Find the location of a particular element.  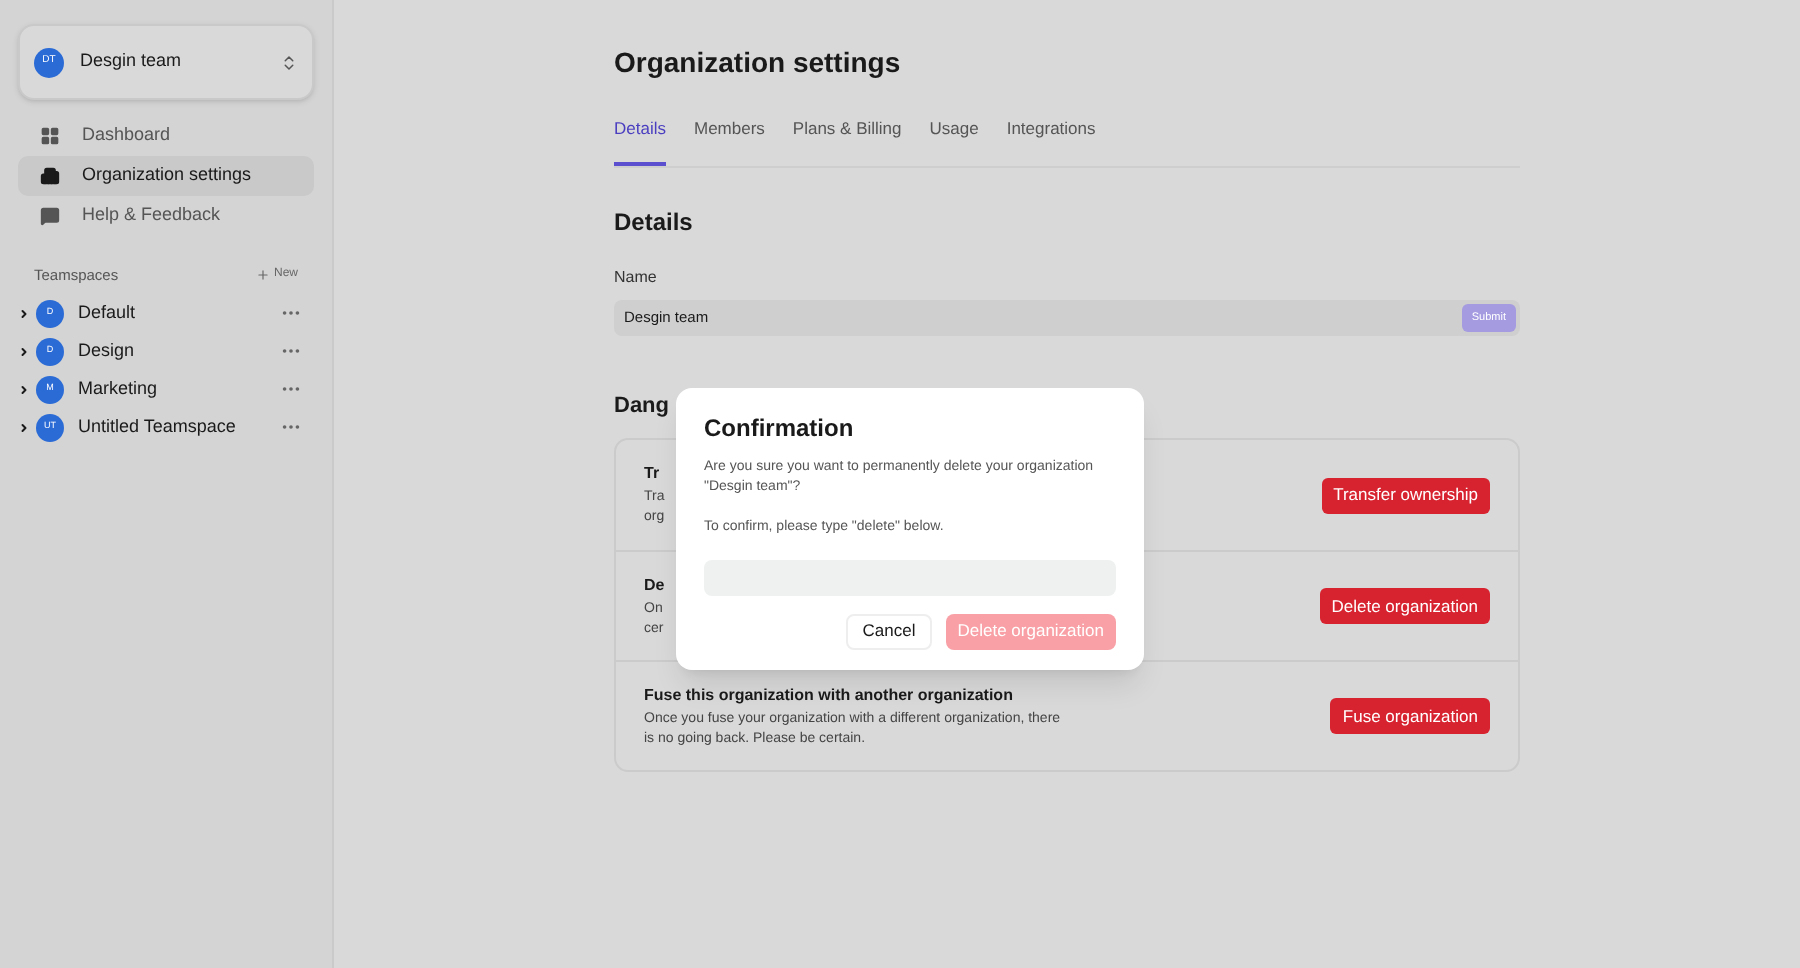

danger-button: Fuse organization is located at coordinates (1410, 716).